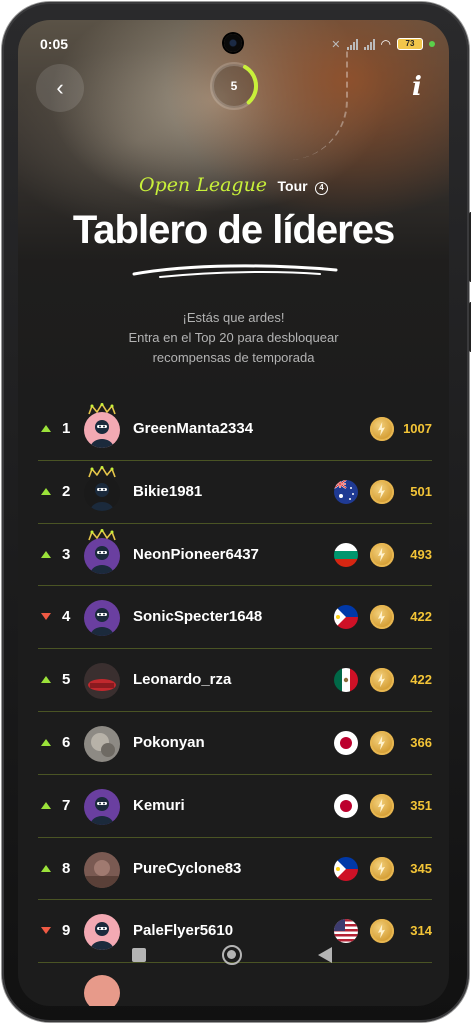  I want to click on tour-number: 4, so click(322, 188).